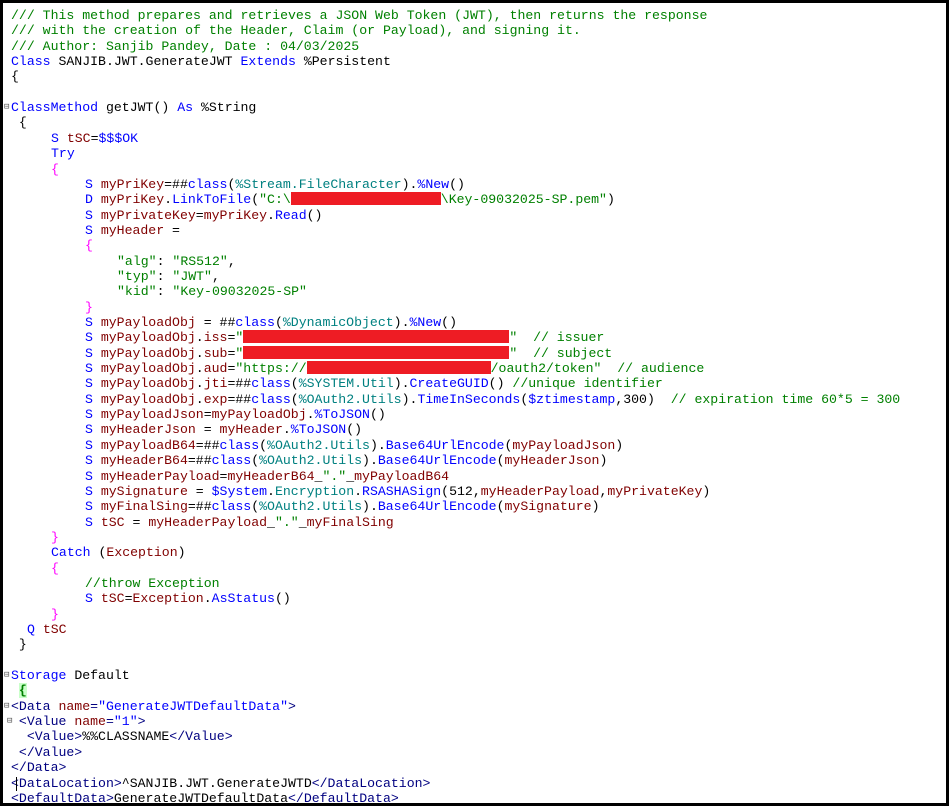  I want to click on code-line: ⊟ Storage Default, so click(67, 676).